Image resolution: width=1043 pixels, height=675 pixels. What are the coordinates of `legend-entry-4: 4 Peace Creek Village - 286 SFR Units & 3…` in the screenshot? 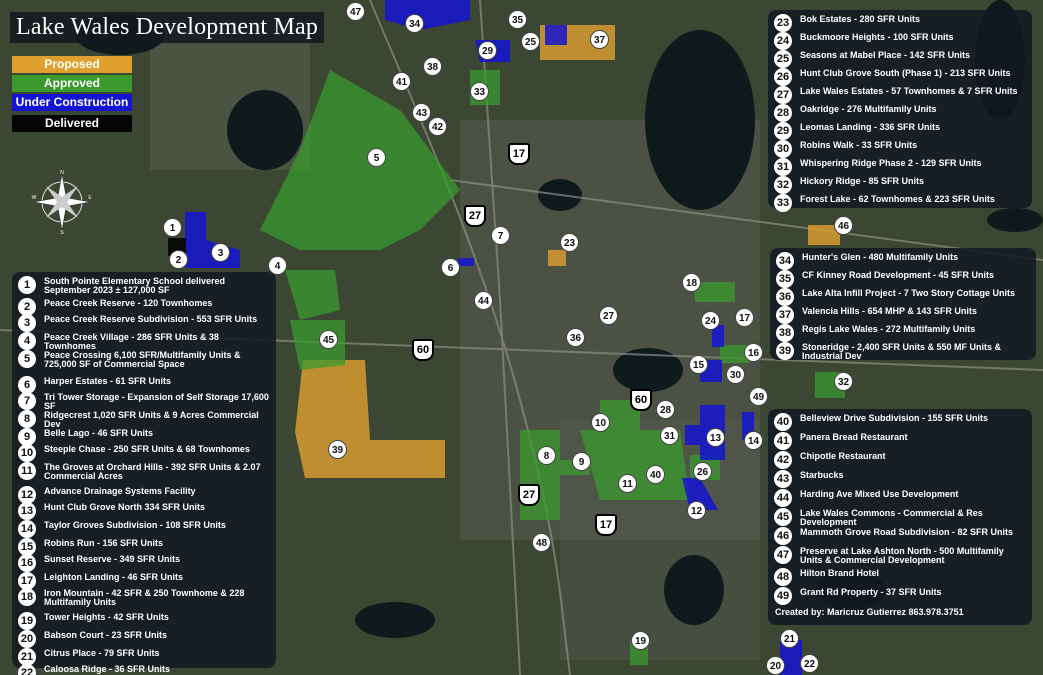 It's located at (144, 341).